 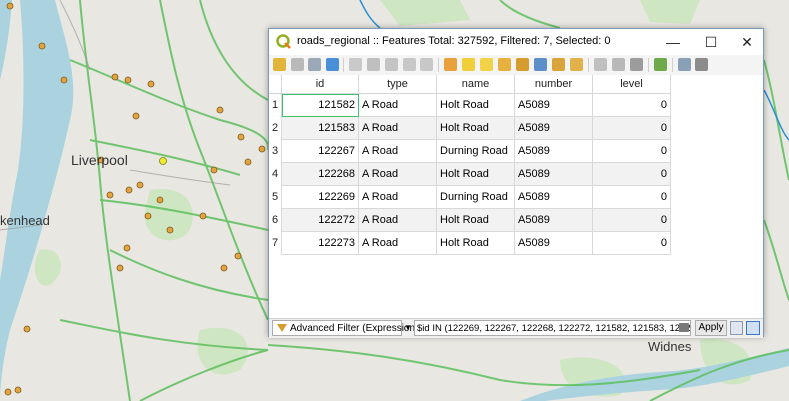 What do you see at coordinates (99, 160) in the screenshot?
I see `map-label-liverpool: Liverpool` at bounding box center [99, 160].